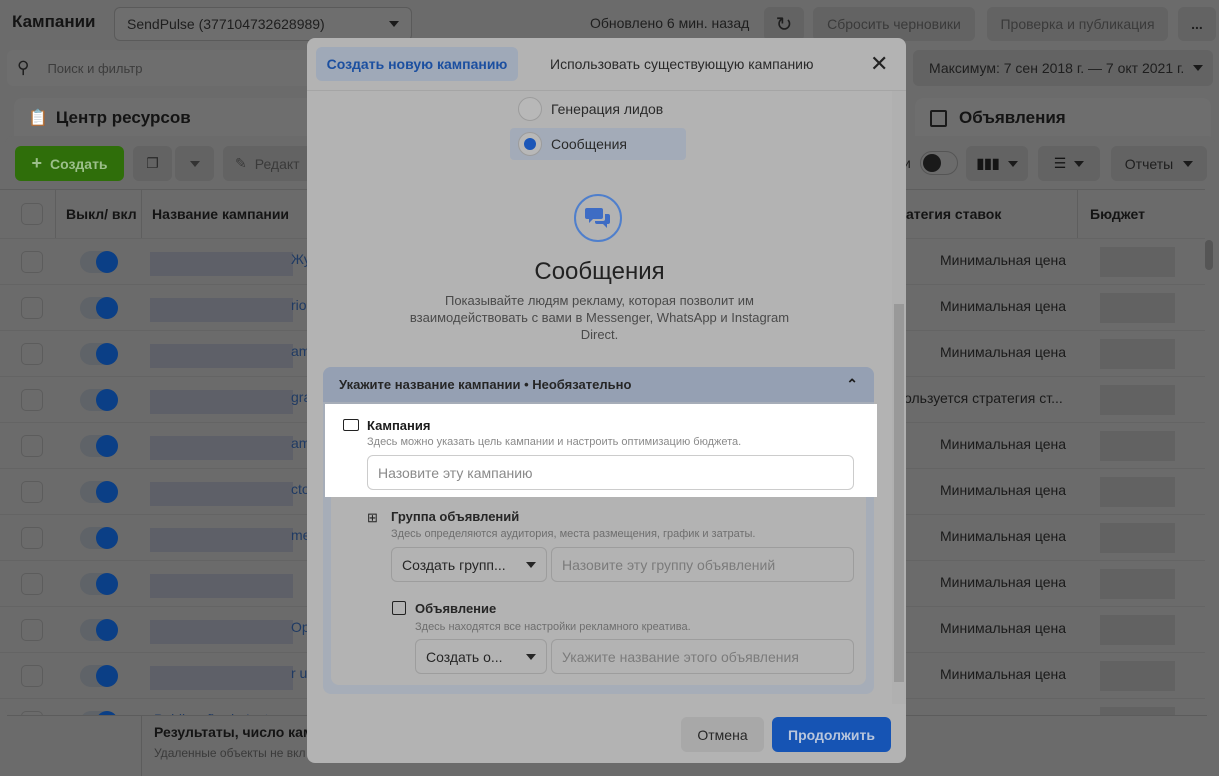 This screenshot has width=1219, height=776. What do you see at coordinates (36, 163) in the screenshot?
I see `plus-icon: +` at bounding box center [36, 163].